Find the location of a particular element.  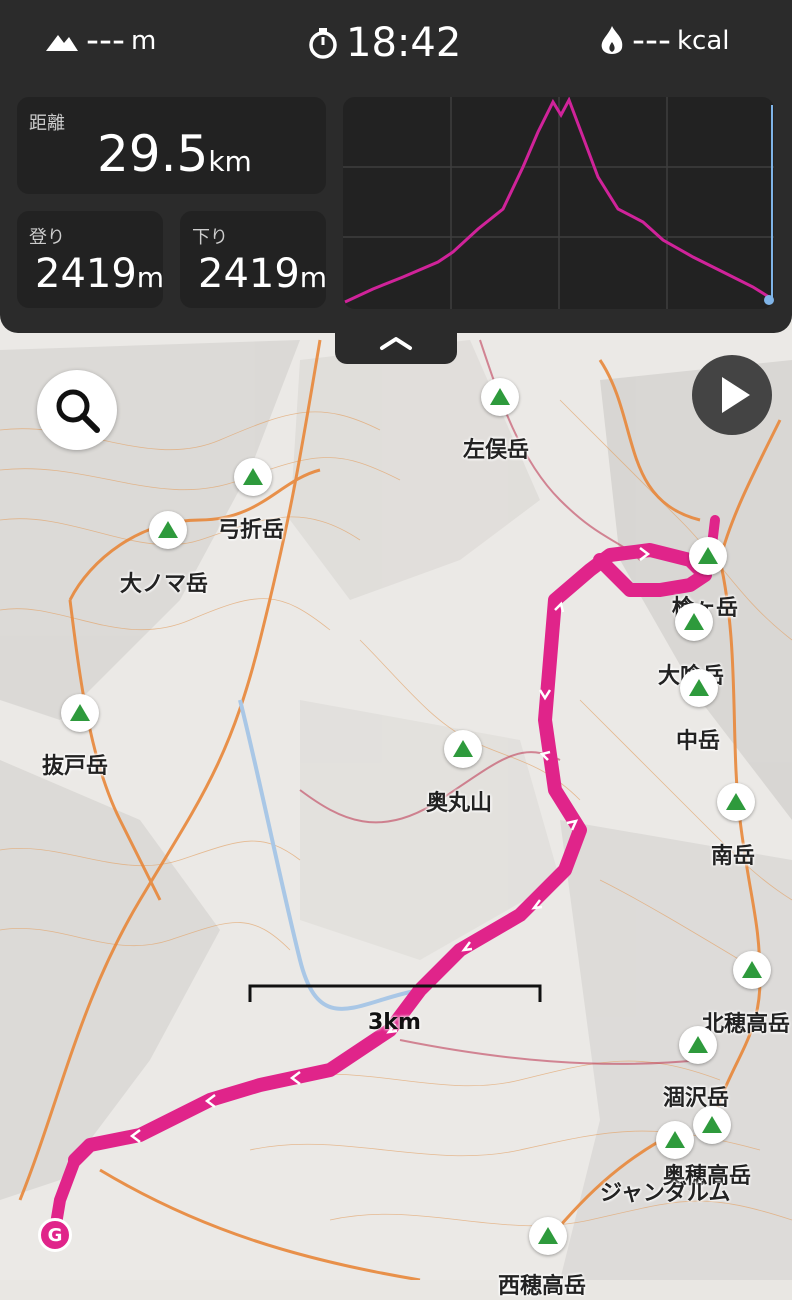

chevron-up-icon is located at coordinates (396, 343).